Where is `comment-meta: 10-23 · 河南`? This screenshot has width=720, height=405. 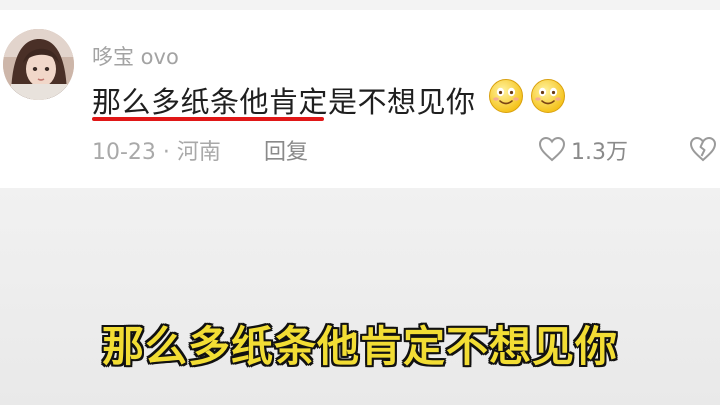
comment-meta: 10-23 · 河南 is located at coordinates (156, 152).